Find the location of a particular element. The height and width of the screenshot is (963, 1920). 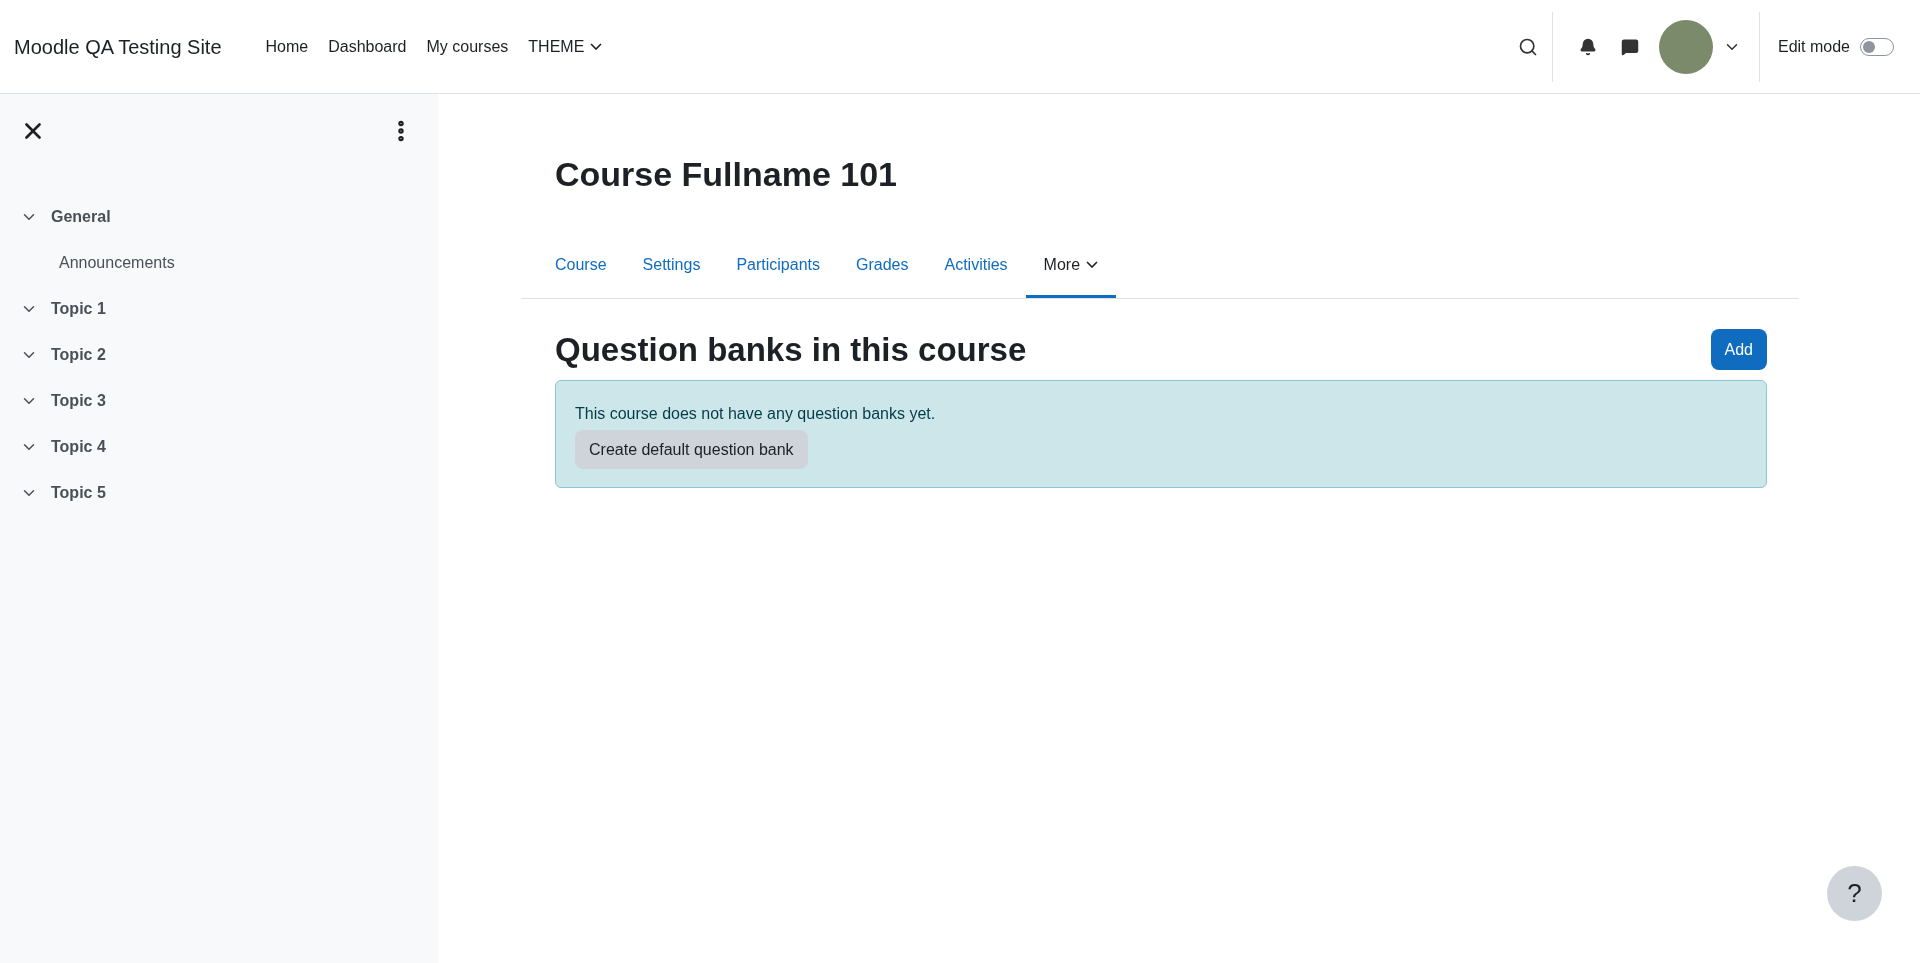

activity-link: Announcements is located at coordinates (117, 263).